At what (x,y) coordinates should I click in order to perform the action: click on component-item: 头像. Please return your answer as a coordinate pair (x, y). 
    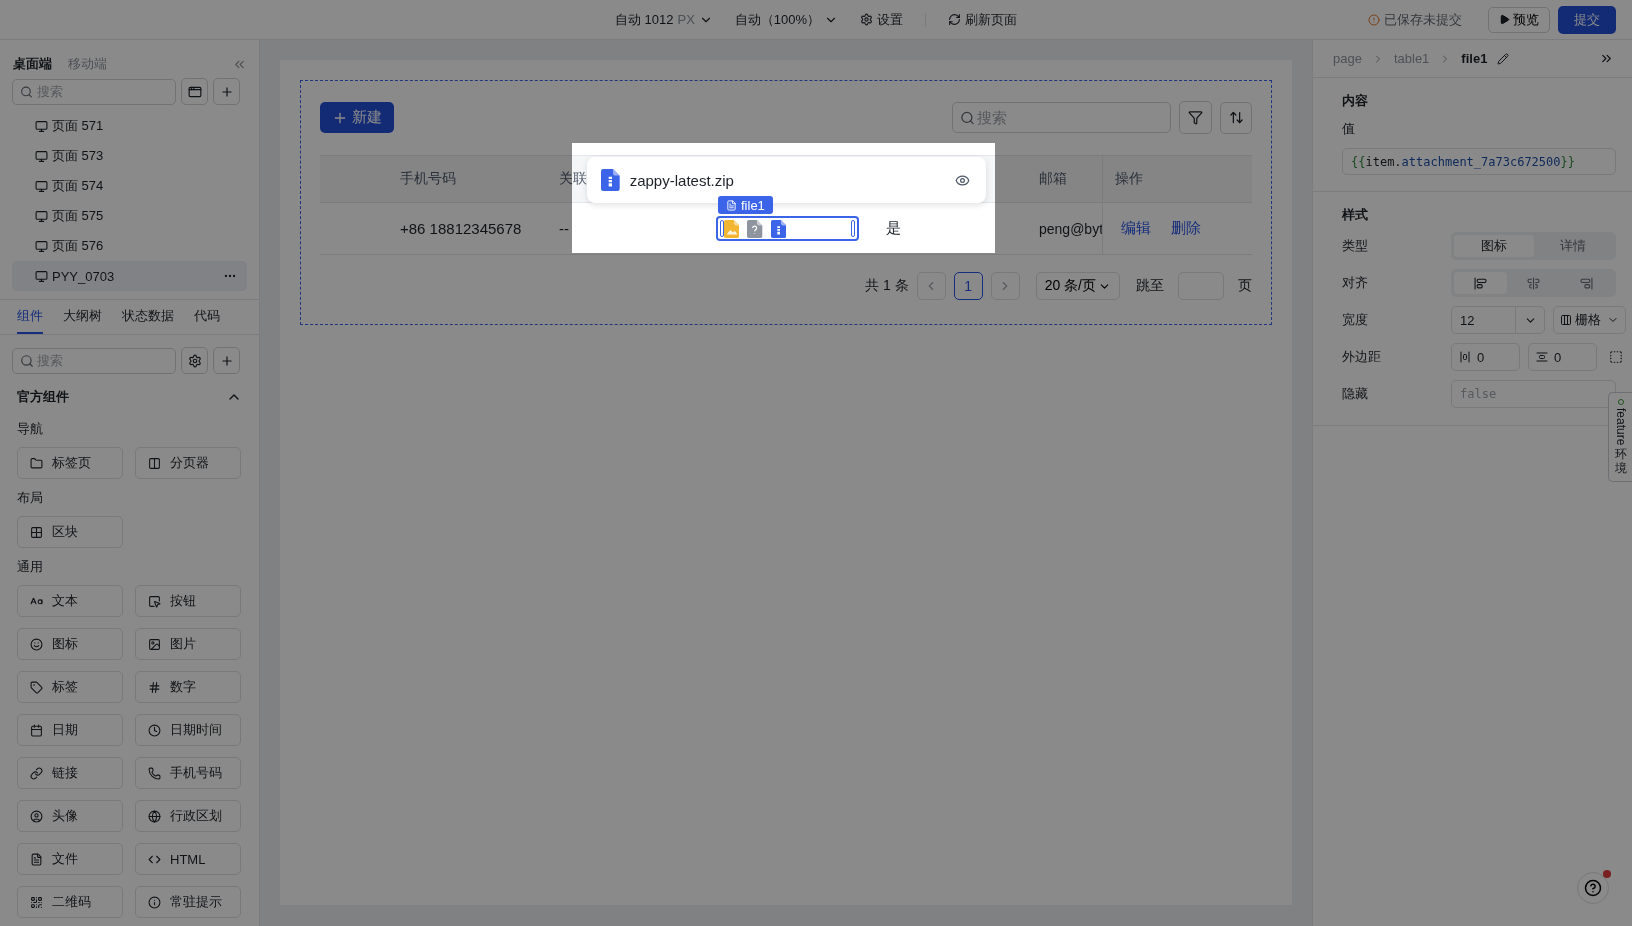
    Looking at the image, I should click on (70, 816).